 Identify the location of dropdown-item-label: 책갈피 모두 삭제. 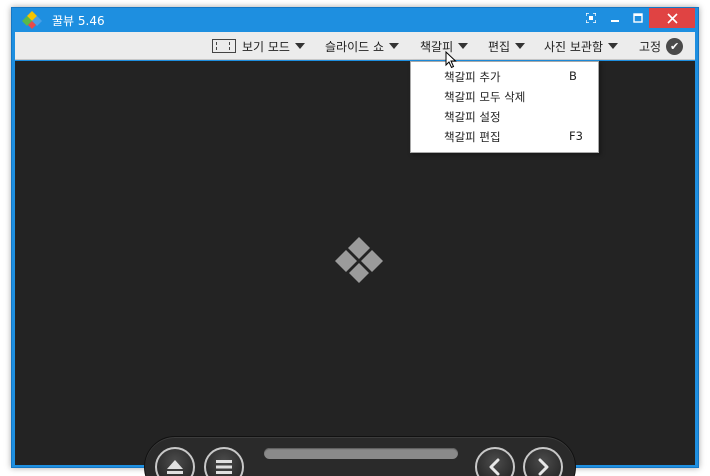
(485, 97).